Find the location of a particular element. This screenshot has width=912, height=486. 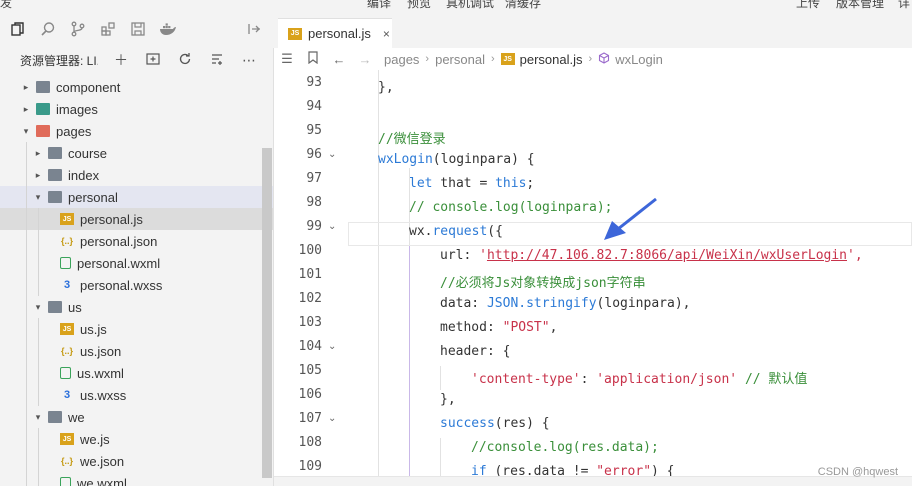

tree-item: us.wxml is located at coordinates (136, 373).